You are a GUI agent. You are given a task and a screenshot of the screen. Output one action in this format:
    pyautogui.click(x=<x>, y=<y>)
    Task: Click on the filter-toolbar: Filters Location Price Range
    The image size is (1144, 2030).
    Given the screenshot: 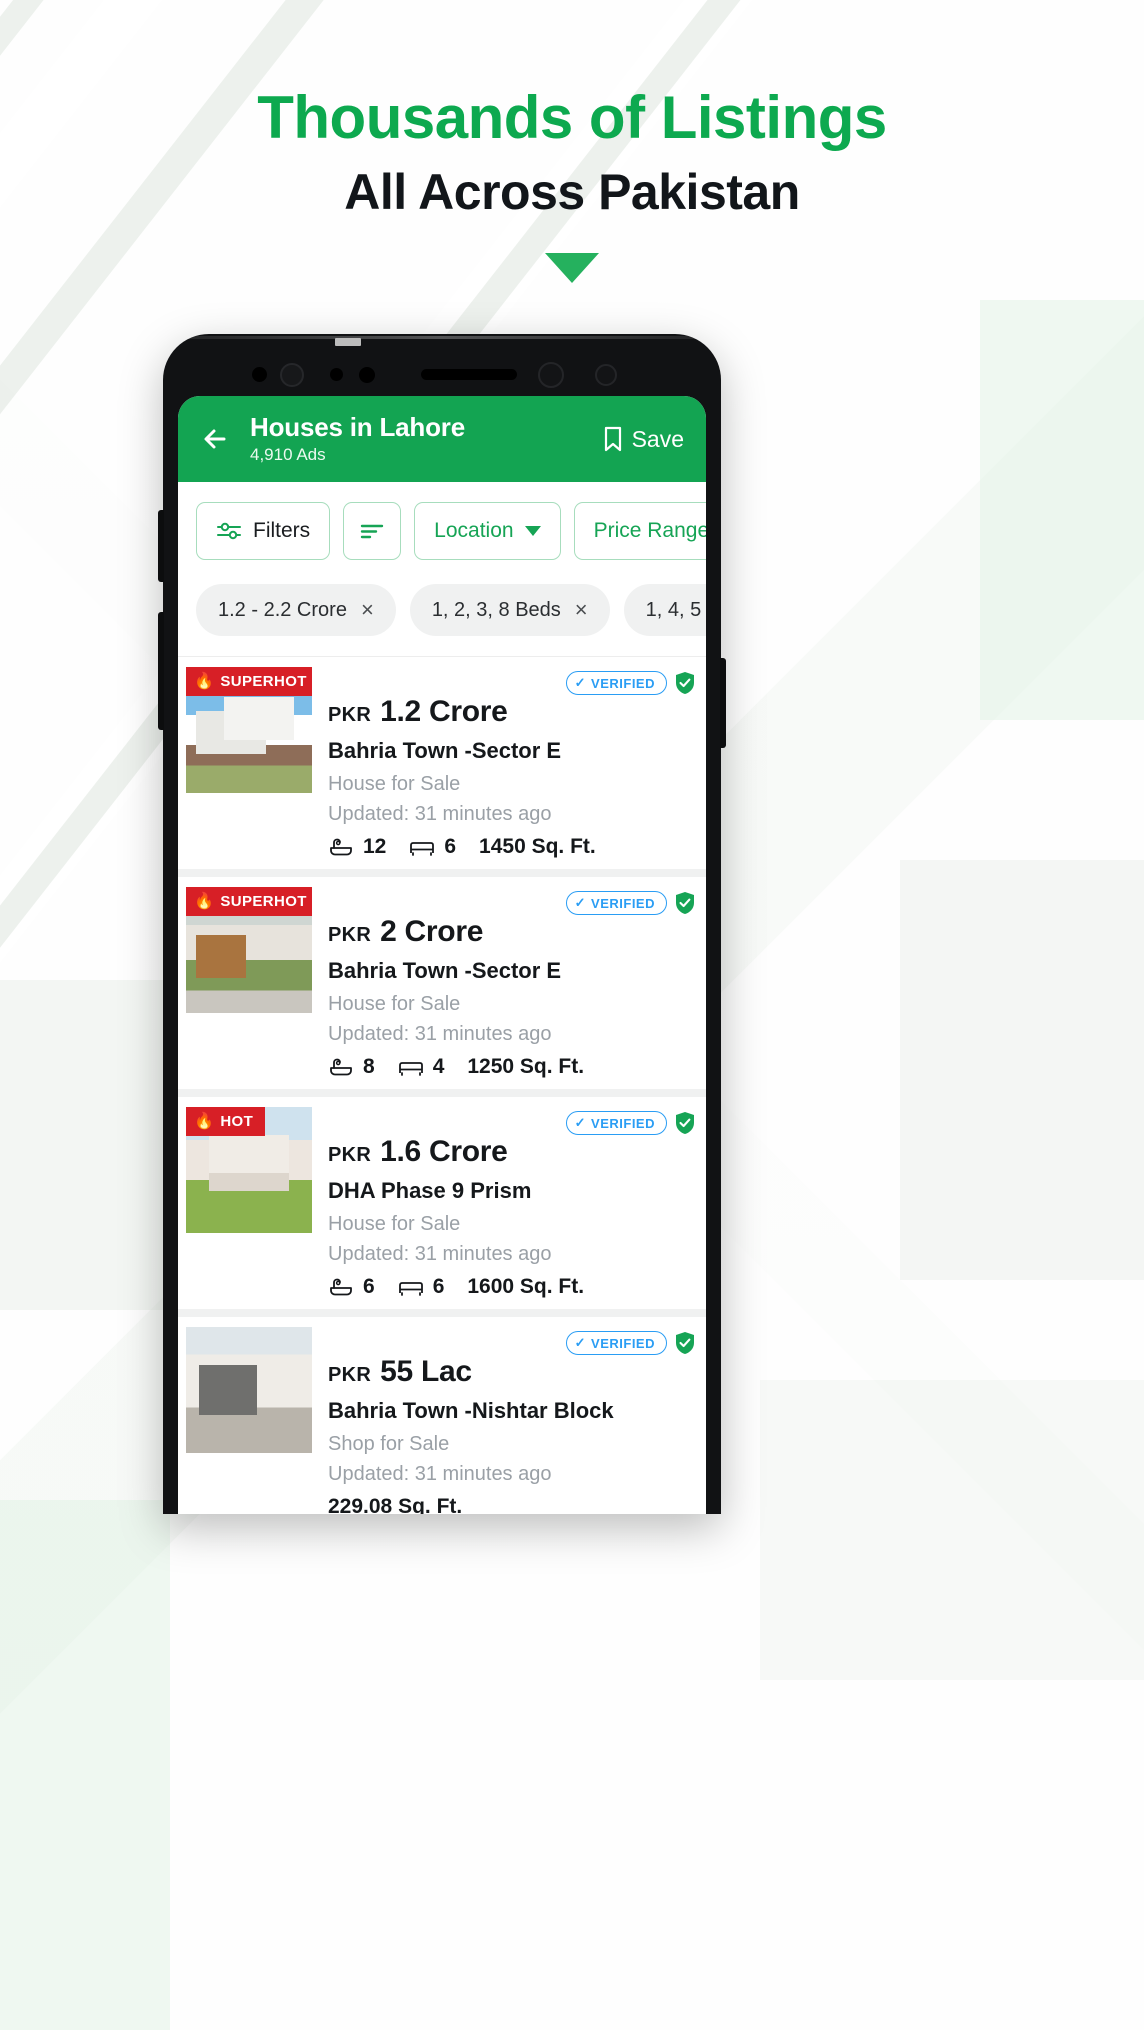 What is the action you would take?
    pyautogui.click(x=442, y=530)
    